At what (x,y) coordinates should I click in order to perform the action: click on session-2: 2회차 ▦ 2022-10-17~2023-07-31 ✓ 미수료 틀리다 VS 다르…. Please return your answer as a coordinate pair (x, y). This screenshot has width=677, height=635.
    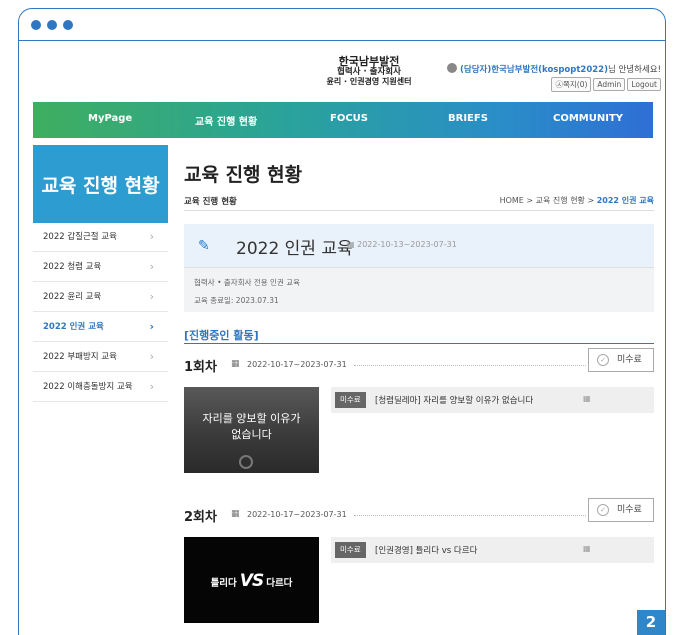
    Looking at the image, I should click on (419, 566).